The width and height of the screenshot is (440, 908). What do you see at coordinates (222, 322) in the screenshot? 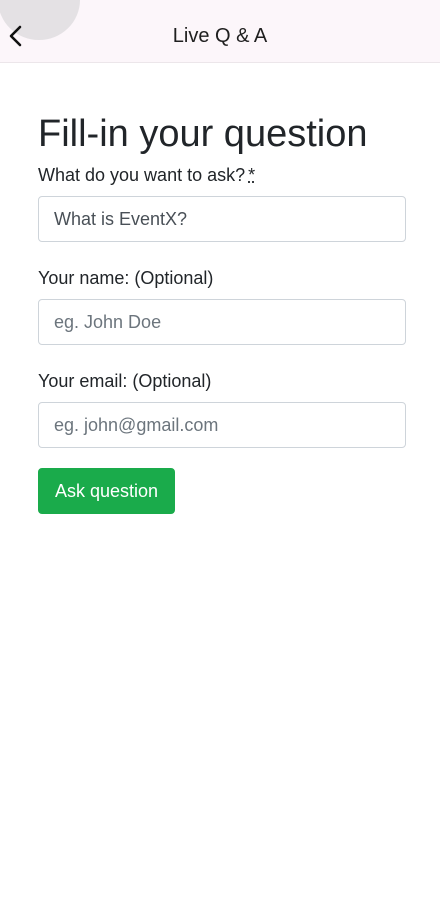
I see `name-input` at bounding box center [222, 322].